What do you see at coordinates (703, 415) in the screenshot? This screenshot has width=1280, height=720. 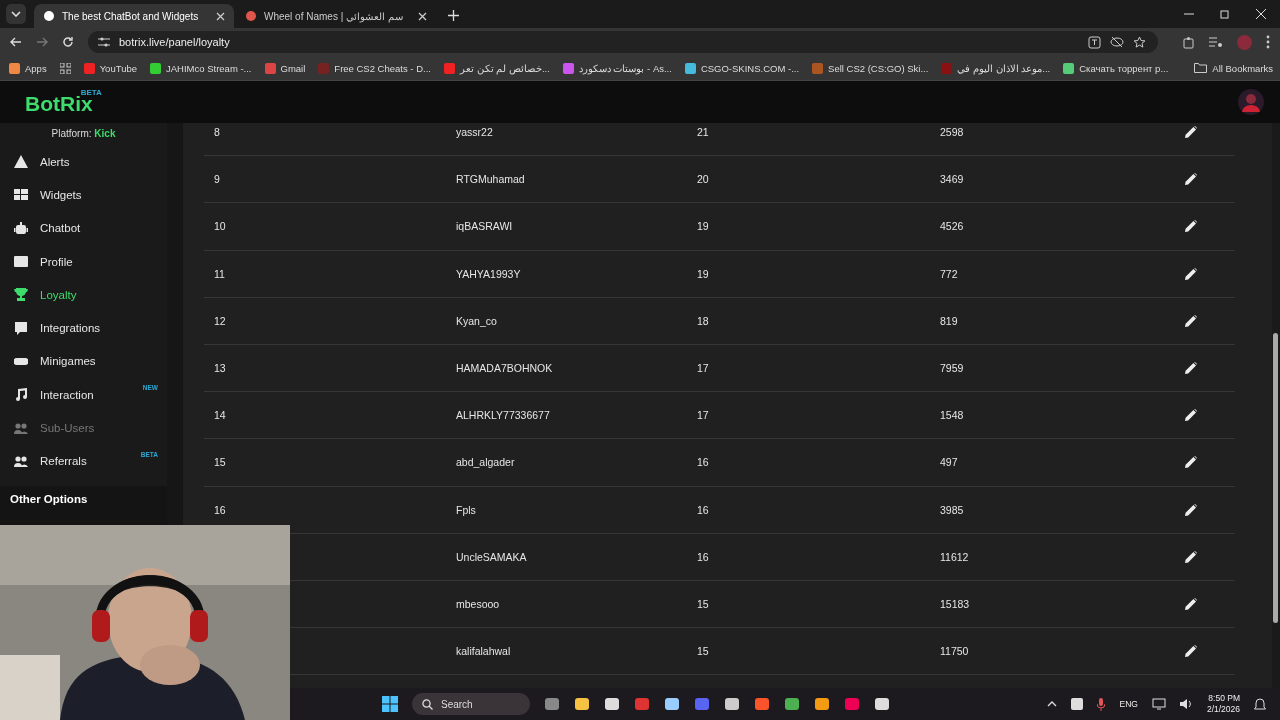 I see `table-cell: 17` at bounding box center [703, 415].